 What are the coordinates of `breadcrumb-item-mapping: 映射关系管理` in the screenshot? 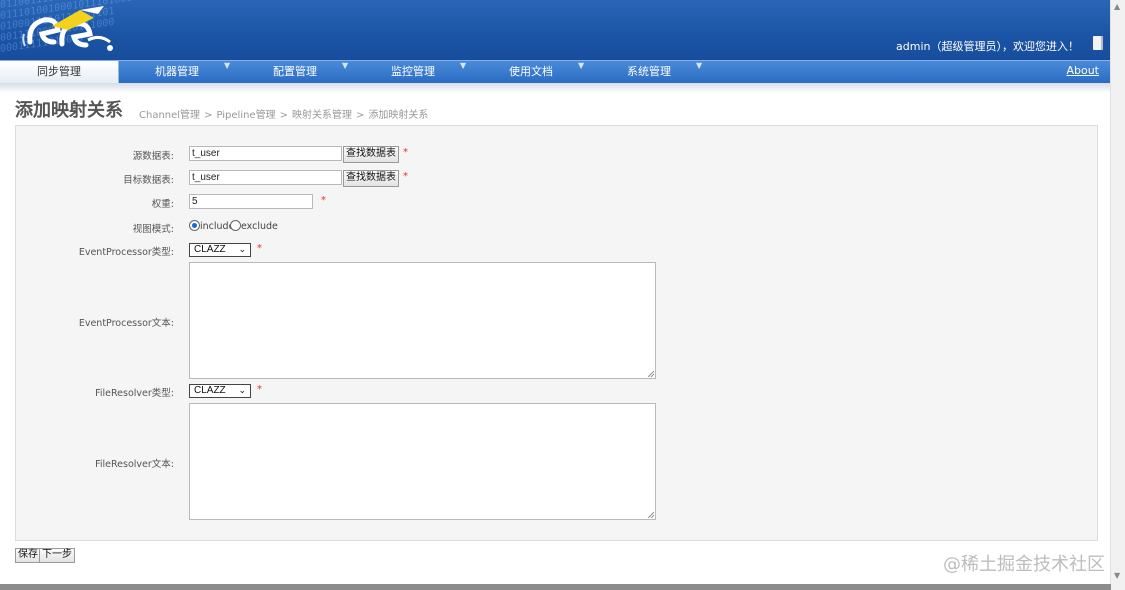 It's located at (322, 115).